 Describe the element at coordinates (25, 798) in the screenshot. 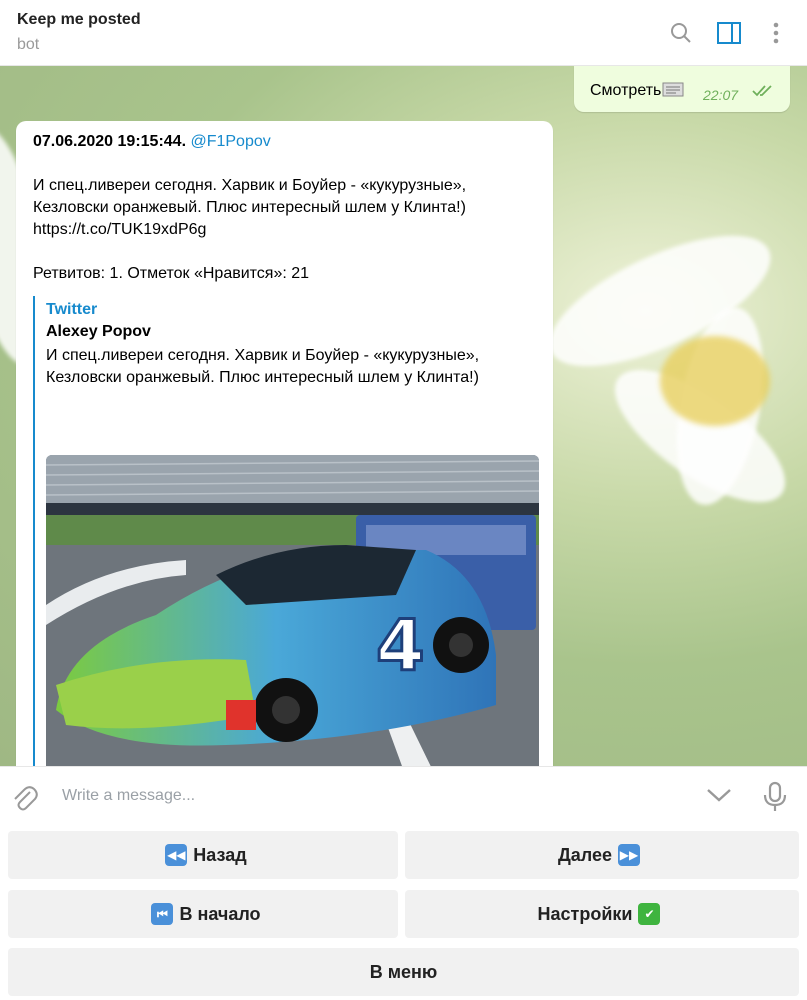

I see `attach-icon` at that location.